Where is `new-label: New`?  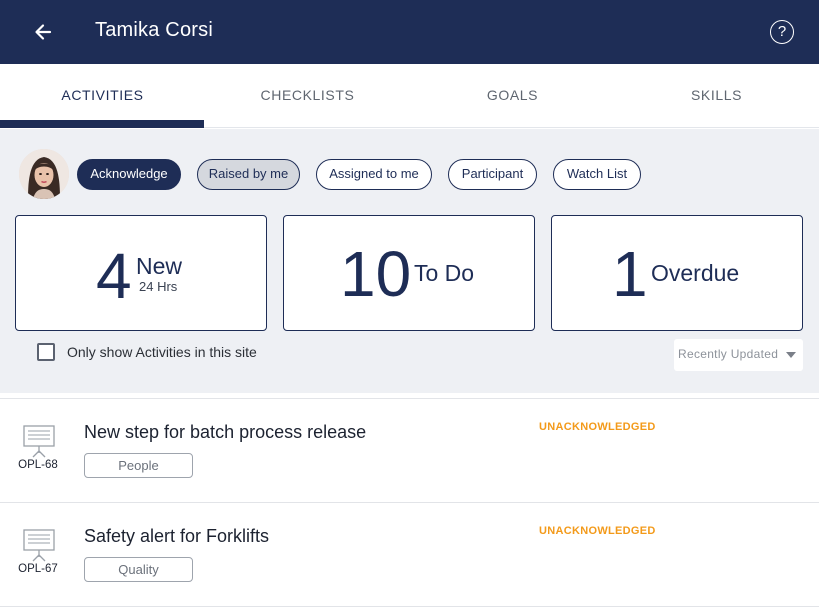 new-label: New is located at coordinates (159, 266).